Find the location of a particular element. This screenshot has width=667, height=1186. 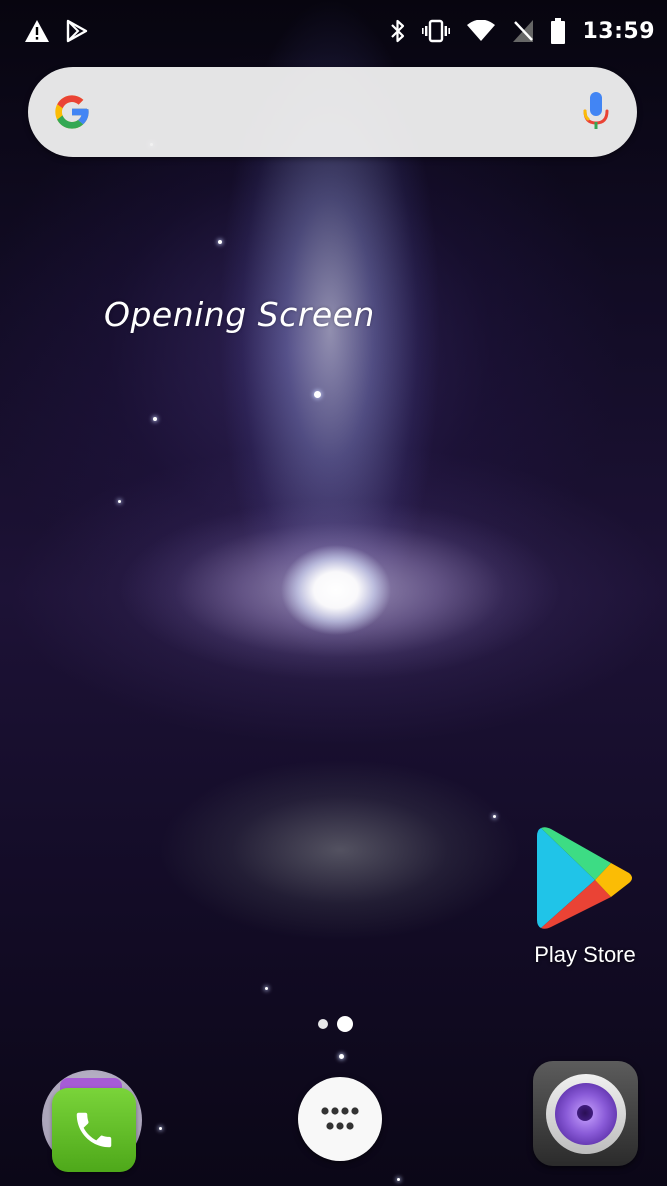

play-protect-icon is located at coordinates (77, 31).